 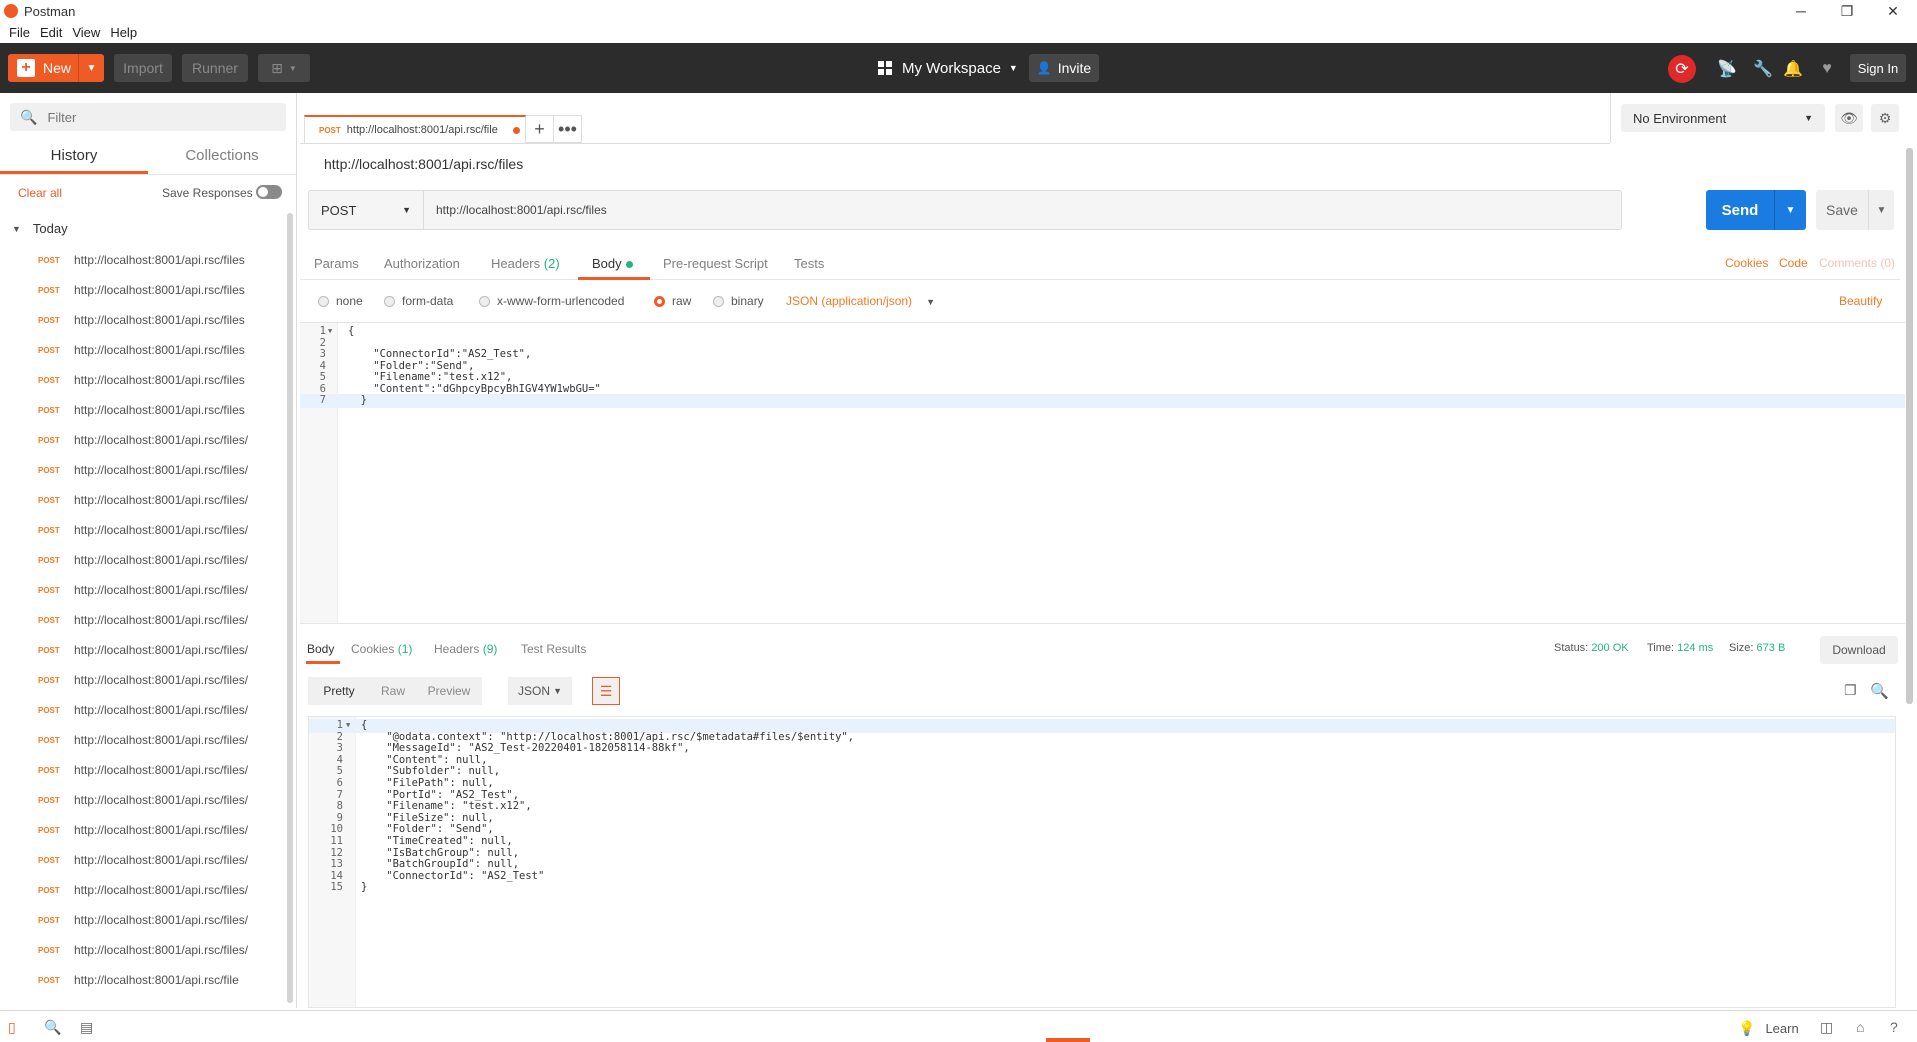 What do you see at coordinates (215, 68) in the screenshot?
I see `runner-button: Runner` at bounding box center [215, 68].